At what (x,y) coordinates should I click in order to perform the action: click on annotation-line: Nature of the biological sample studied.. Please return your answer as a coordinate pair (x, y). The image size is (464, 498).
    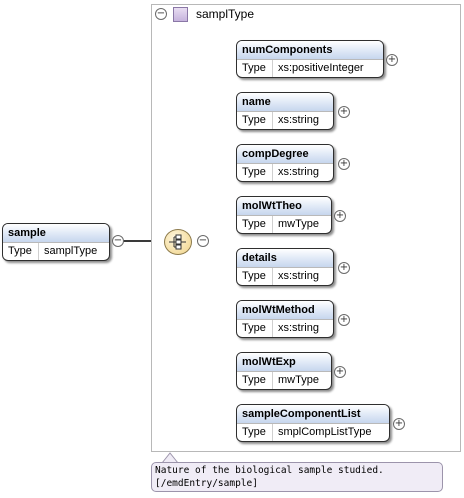
    Looking at the image, I should click on (269, 470).